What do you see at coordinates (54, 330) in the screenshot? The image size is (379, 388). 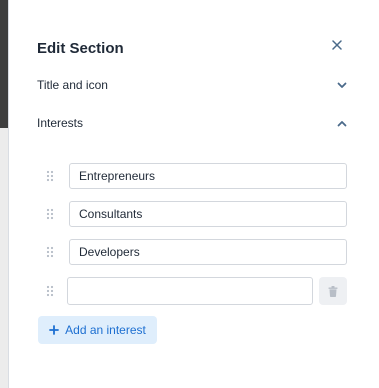 I see `plus-icon` at bounding box center [54, 330].